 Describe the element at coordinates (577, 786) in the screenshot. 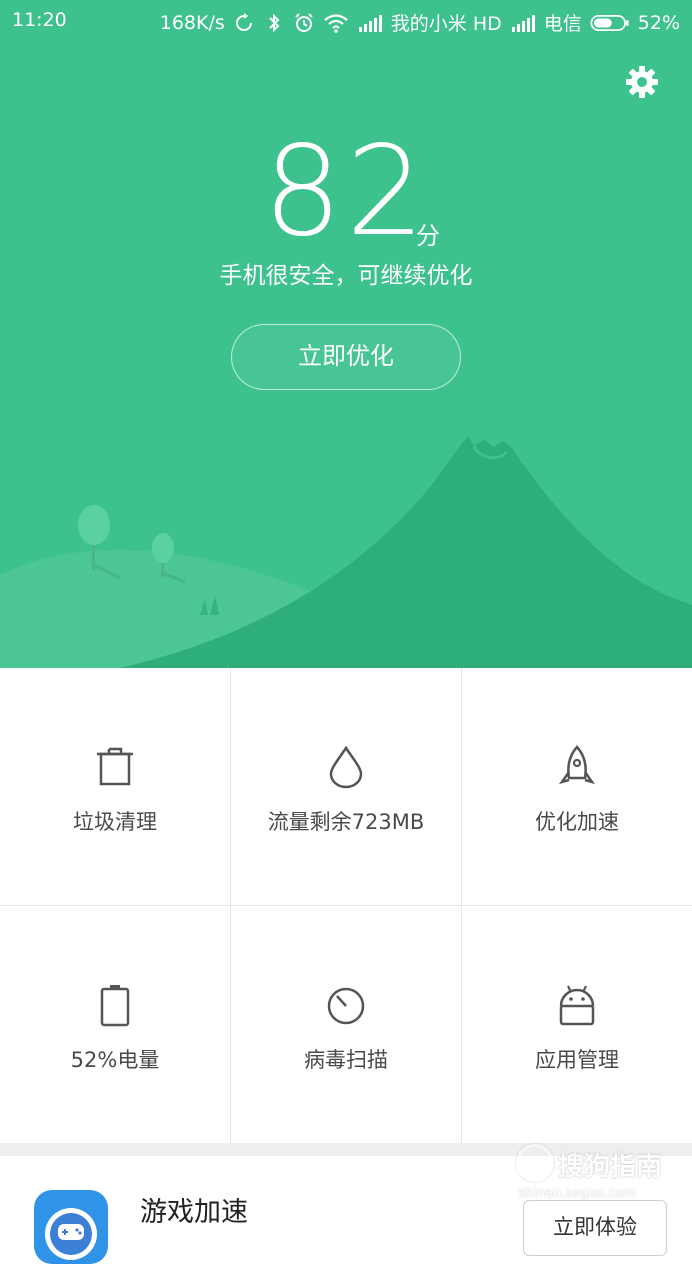

I see `tool-speed-boost: 优化加速` at that location.